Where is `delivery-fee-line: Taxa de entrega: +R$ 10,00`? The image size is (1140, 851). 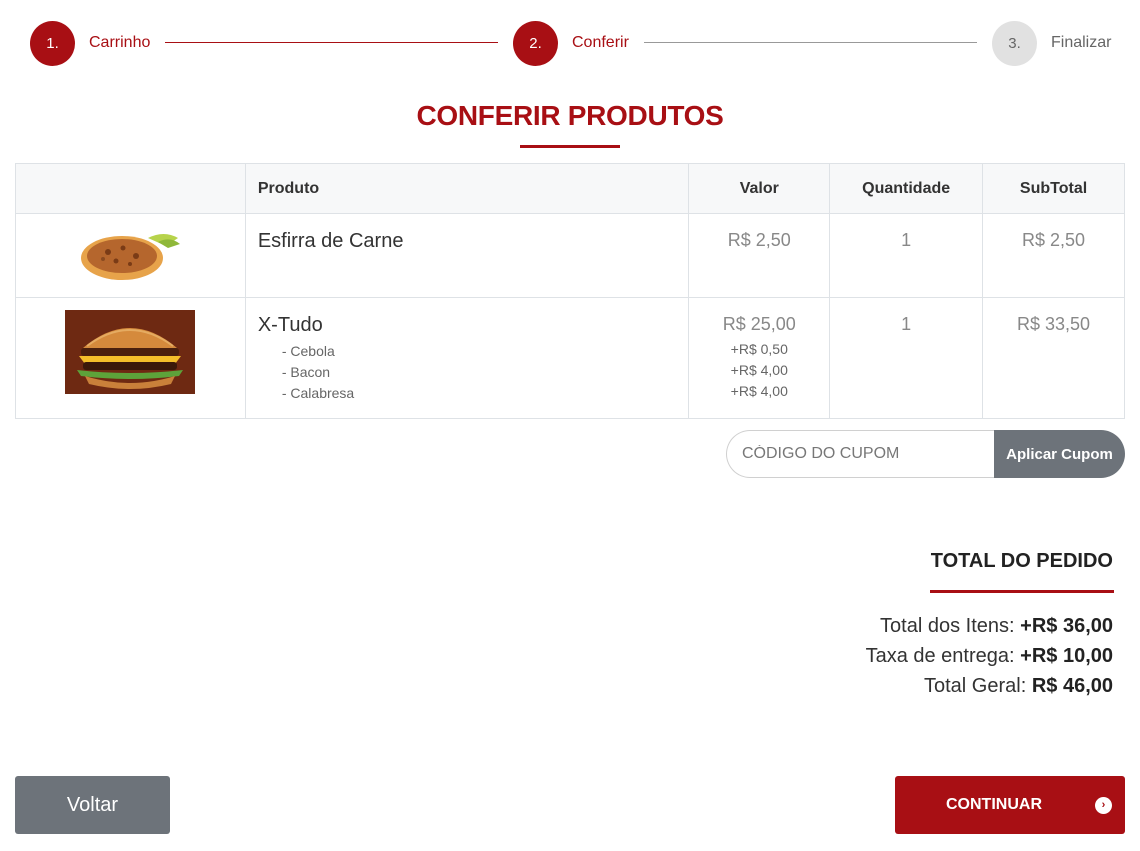
delivery-fee-line: Taxa de entrega: +R$ 10,00 is located at coordinates (989, 656).